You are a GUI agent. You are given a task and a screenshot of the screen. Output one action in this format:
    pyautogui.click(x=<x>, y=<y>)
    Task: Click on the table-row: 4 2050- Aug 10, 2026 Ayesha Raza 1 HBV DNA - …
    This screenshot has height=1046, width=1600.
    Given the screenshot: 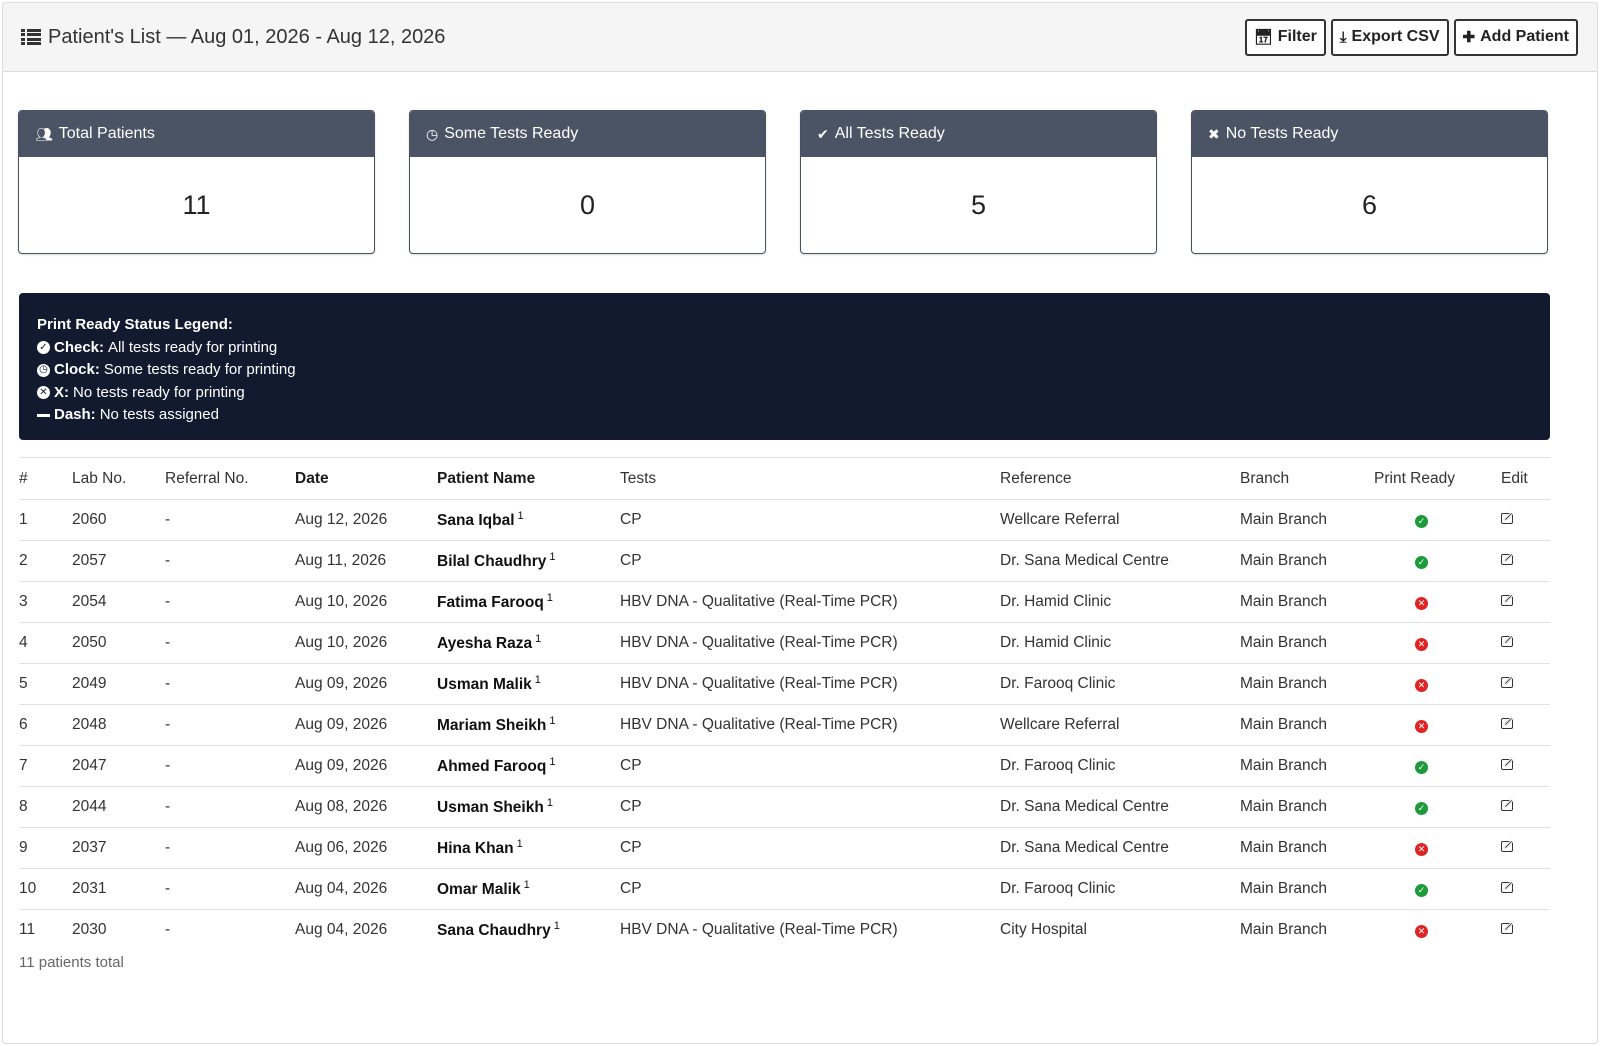 What is the action you would take?
    pyautogui.click(x=784, y=643)
    